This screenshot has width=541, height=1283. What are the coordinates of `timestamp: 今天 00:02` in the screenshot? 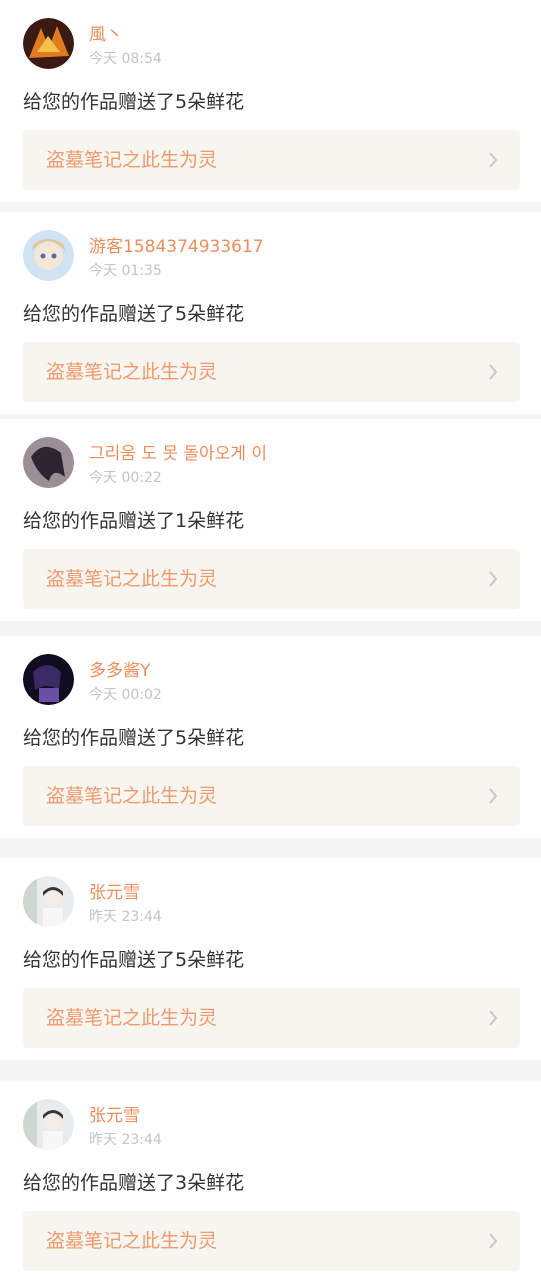 It's located at (125, 695).